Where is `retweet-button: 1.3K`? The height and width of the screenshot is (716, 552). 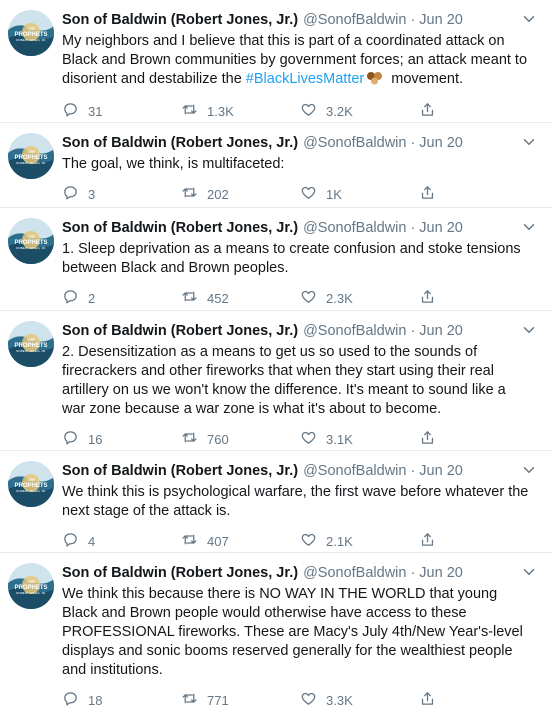
retweet-button: 1.3K is located at coordinates (240, 111).